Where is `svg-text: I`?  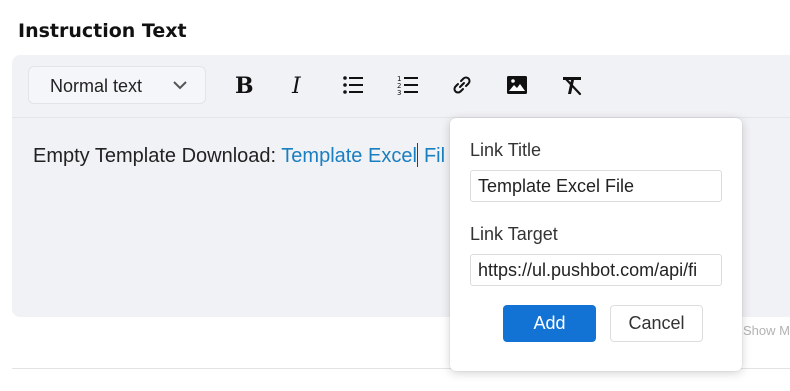
svg-text: I is located at coordinates (296, 85).